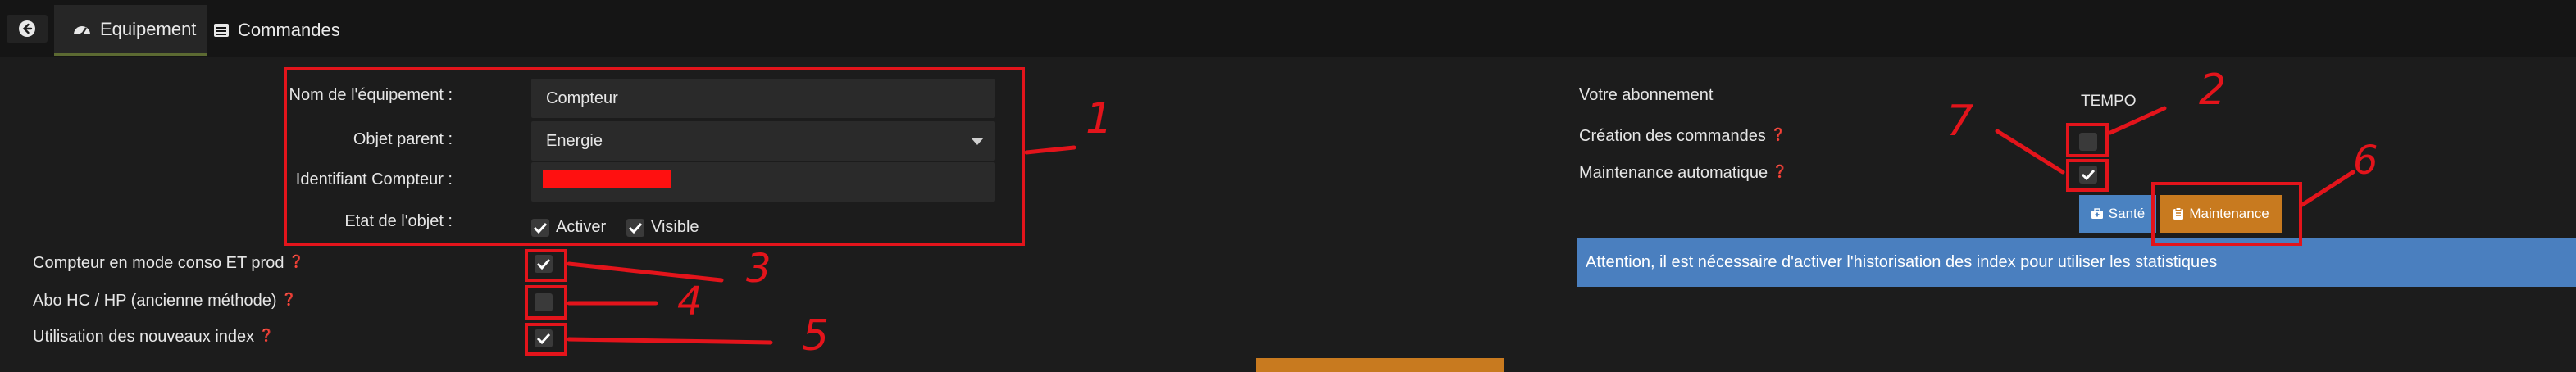  Describe the element at coordinates (1960, 121) in the screenshot. I see `annotation-number-7: 7` at that location.